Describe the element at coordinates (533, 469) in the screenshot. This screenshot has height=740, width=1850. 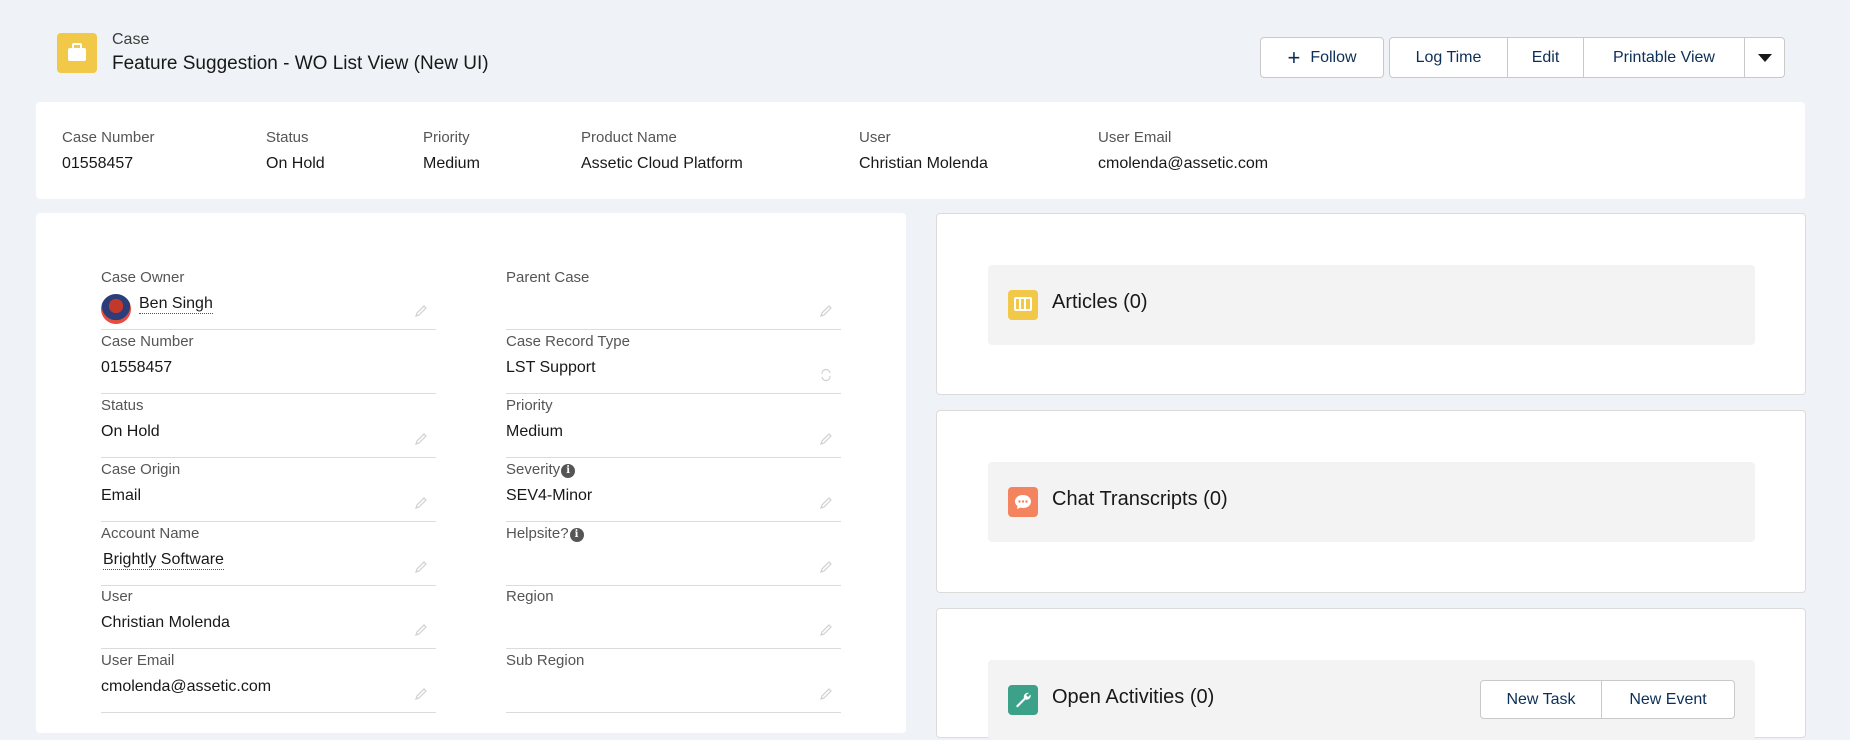
I see `field-label: Severity` at that location.